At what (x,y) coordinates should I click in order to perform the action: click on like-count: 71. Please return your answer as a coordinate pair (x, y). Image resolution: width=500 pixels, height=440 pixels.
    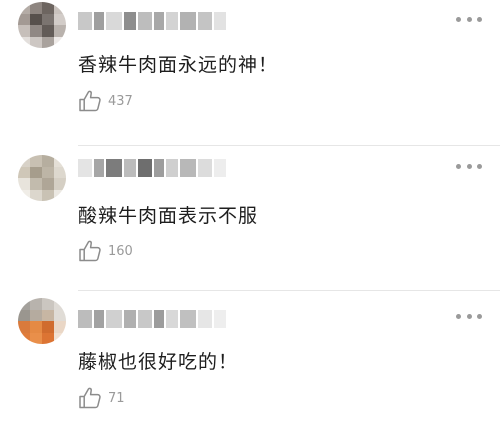
    Looking at the image, I should click on (116, 398).